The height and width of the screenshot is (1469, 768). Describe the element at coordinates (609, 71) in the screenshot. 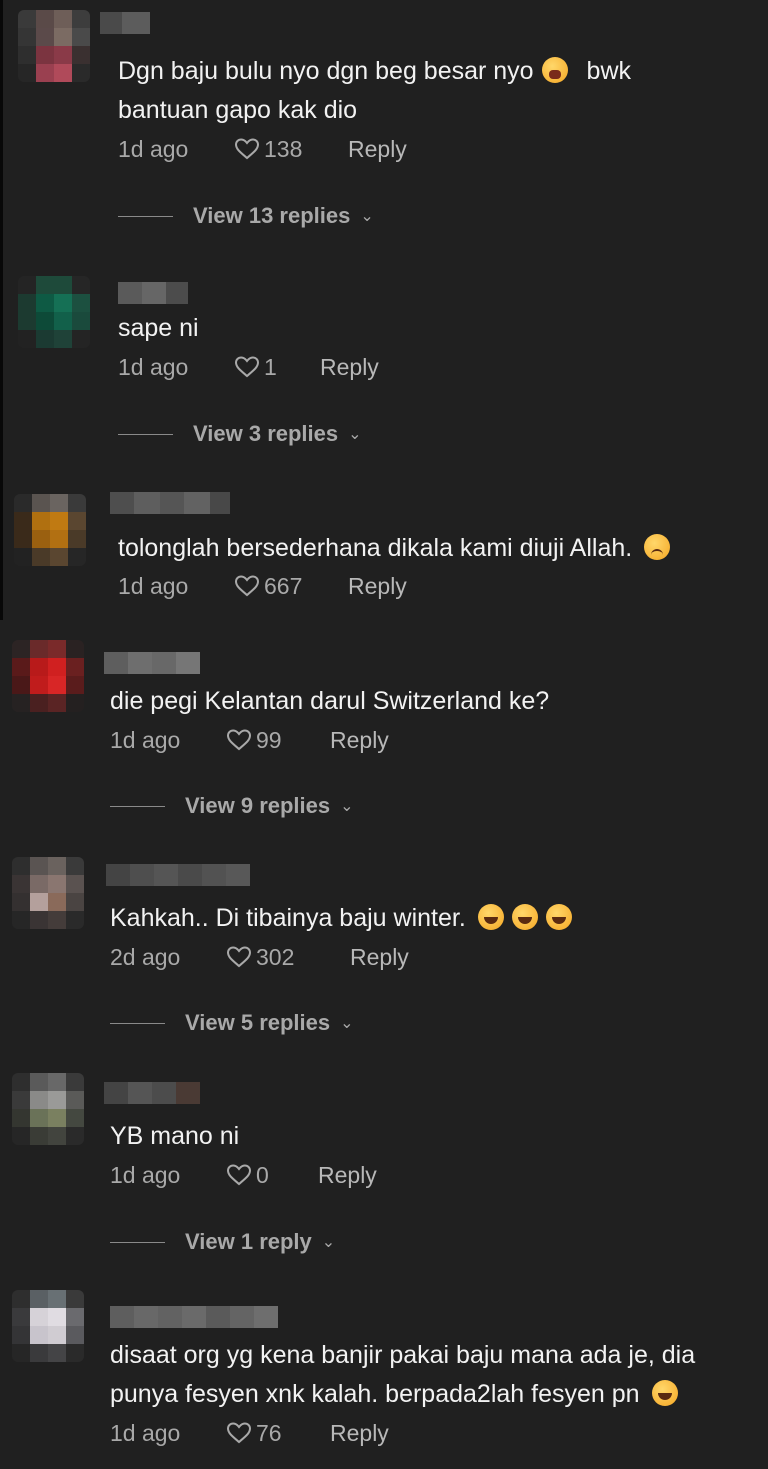

I see `comment-text-line1-tail: bwk` at that location.